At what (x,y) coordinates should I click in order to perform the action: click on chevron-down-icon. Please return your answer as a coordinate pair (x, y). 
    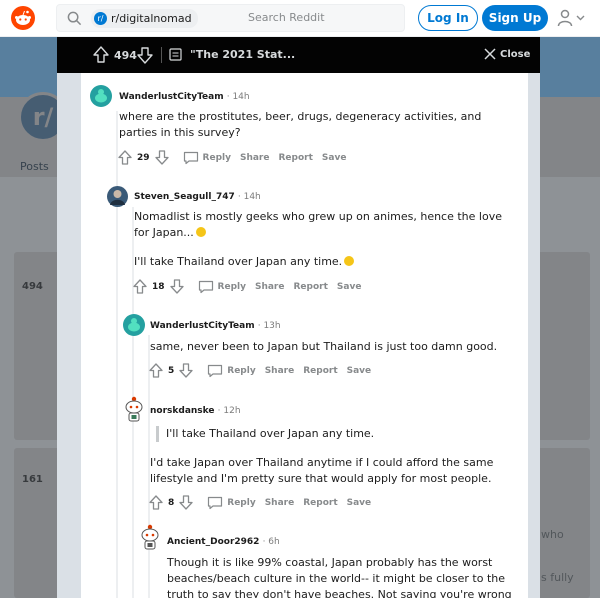
    Looking at the image, I should click on (580, 18).